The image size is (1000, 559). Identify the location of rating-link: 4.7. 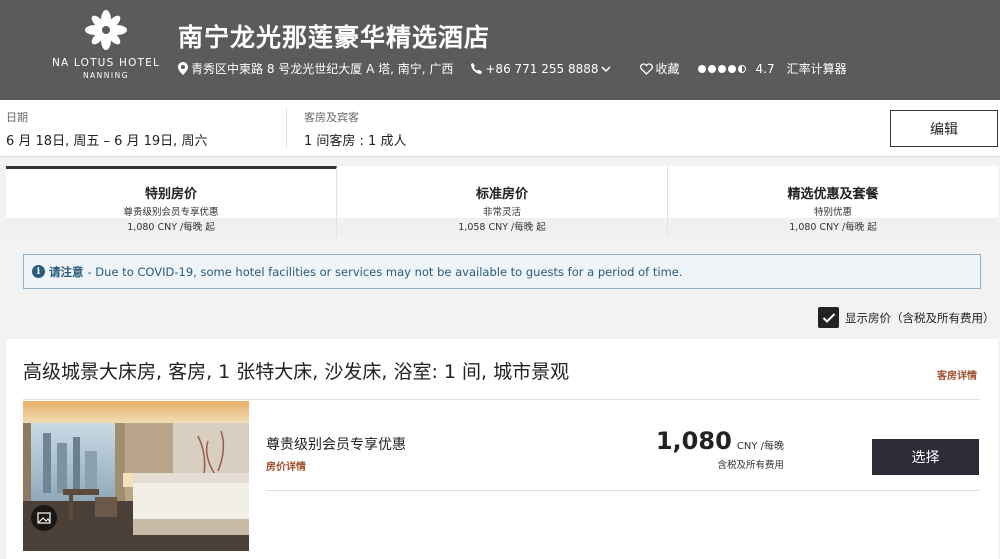
(736, 68).